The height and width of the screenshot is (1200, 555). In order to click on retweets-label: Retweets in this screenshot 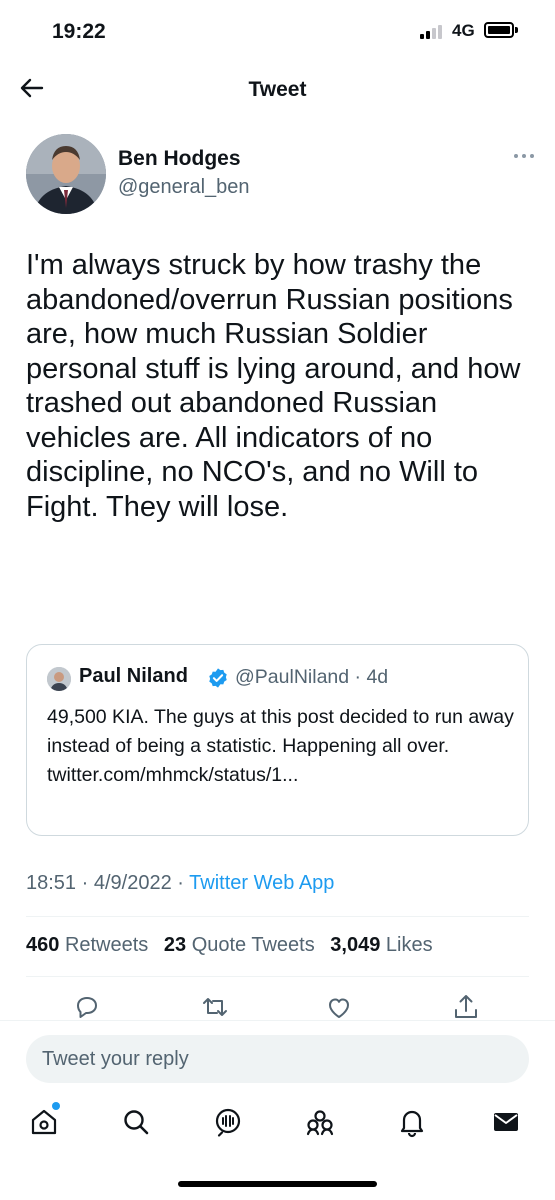, I will do `click(106, 945)`.